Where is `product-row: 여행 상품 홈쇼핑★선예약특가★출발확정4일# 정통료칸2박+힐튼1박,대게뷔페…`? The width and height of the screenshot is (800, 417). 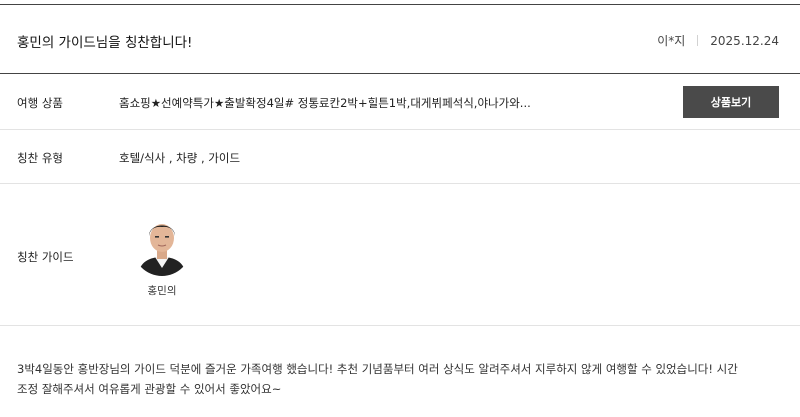 product-row: 여행 상품 홈쇼핑★선예약특가★출발확정4일# 정통료칸2박+힐튼1박,대게뷔페… is located at coordinates (400, 102).